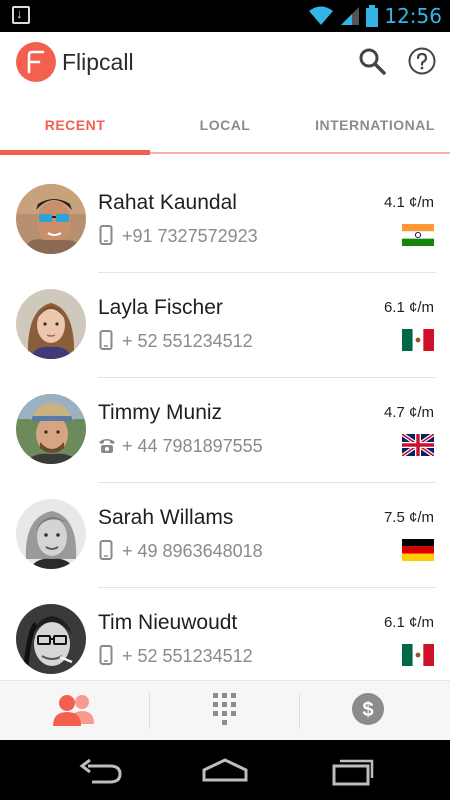 This screenshot has height=800, width=450. Describe the element at coordinates (225, 62) in the screenshot. I see `app-bar: Flipcall` at that location.